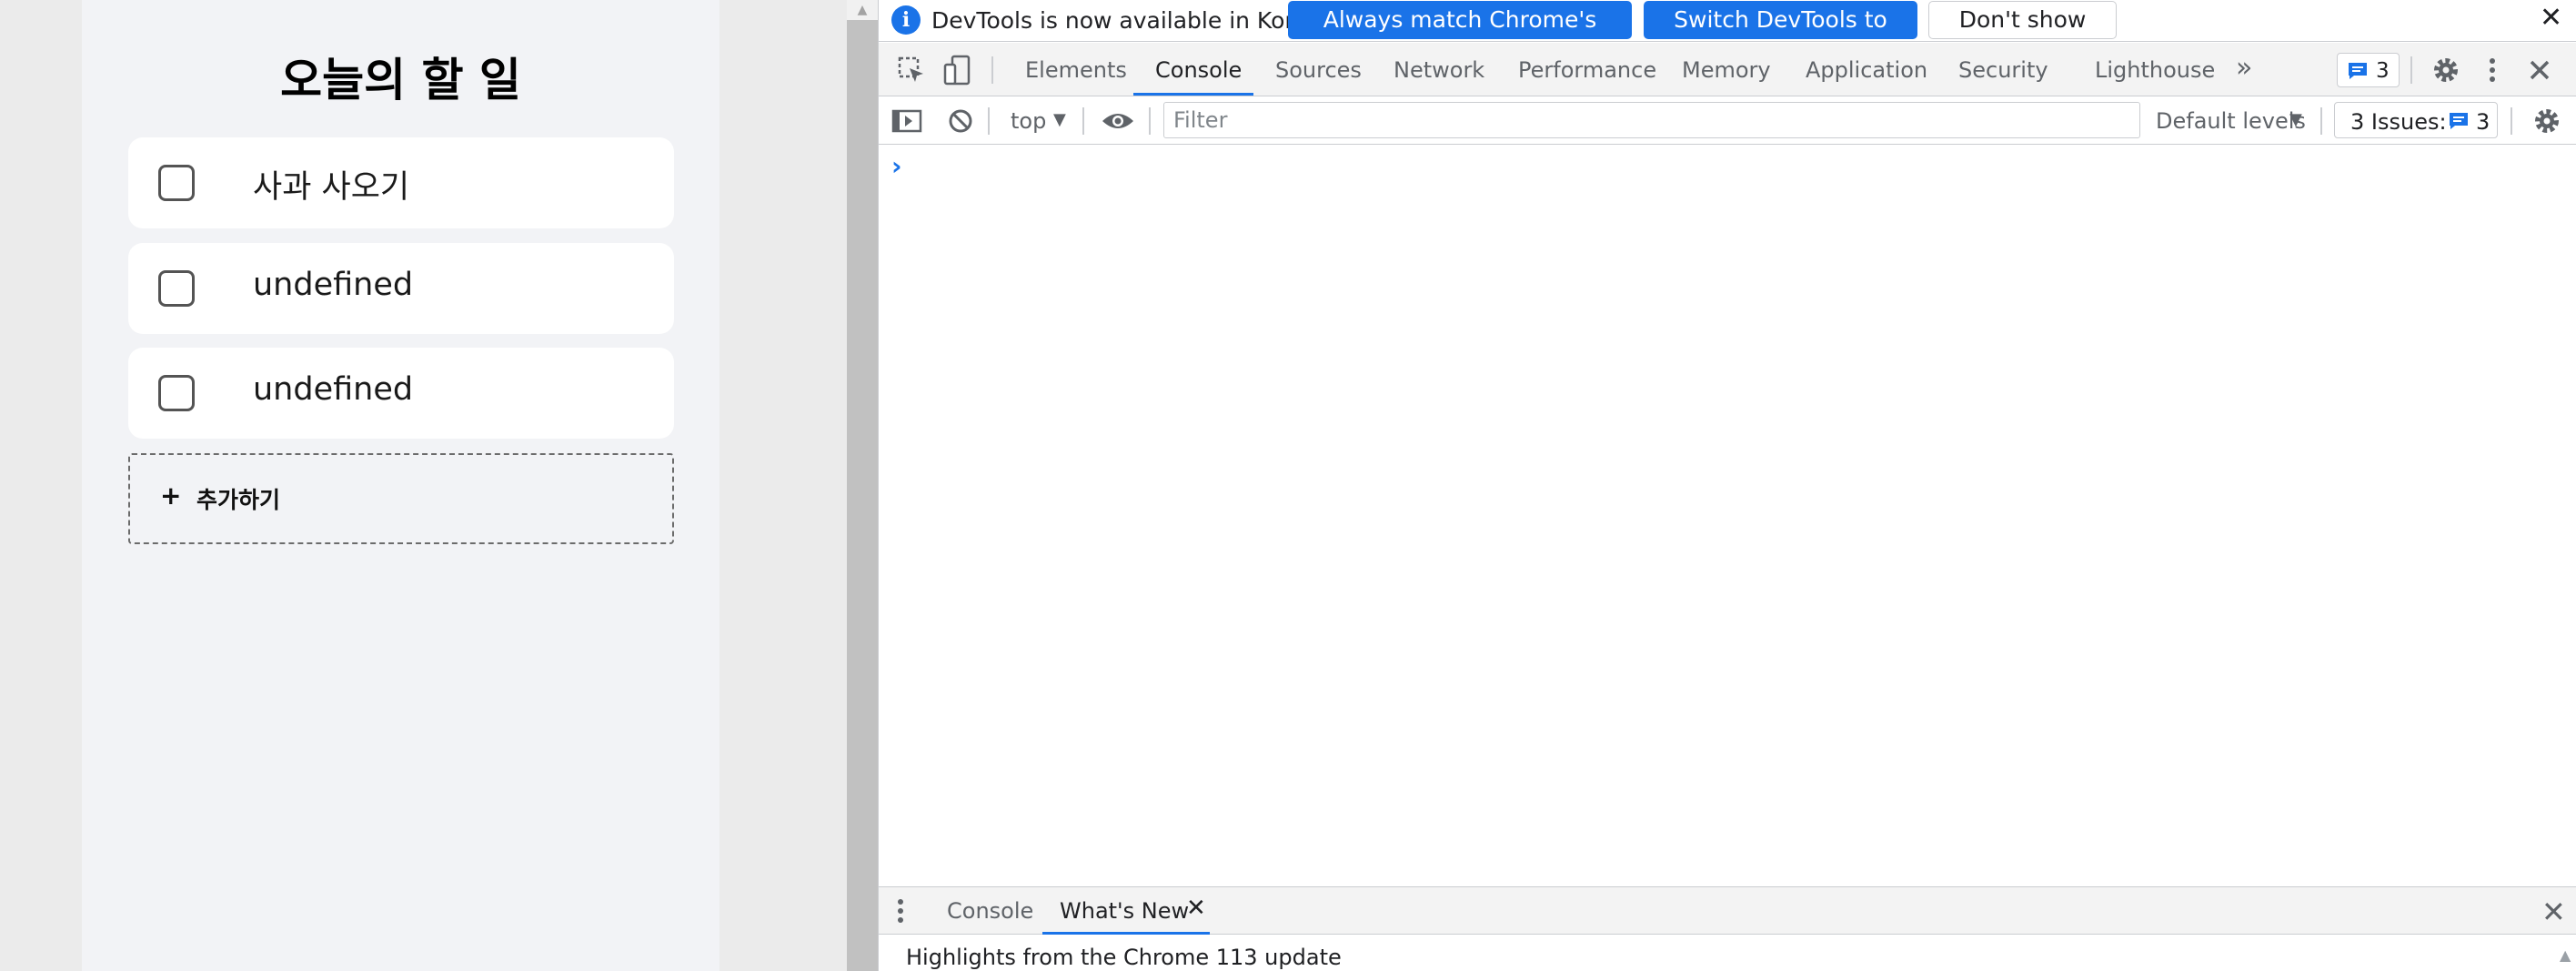 This screenshot has width=2576, height=971. What do you see at coordinates (1124, 958) in the screenshot?
I see `whats-new-heading: Highlights from the Chrome 113 update` at bounding box center [1124, 958].